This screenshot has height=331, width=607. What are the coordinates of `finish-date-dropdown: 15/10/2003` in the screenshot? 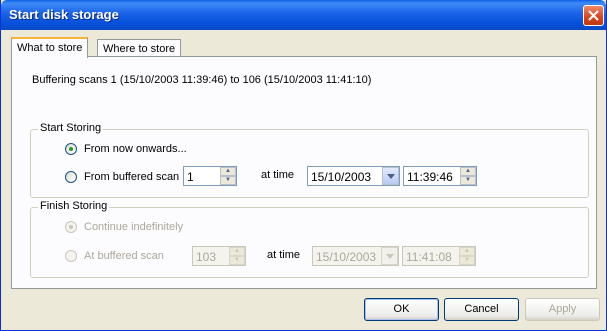 It's located at (355, 256).